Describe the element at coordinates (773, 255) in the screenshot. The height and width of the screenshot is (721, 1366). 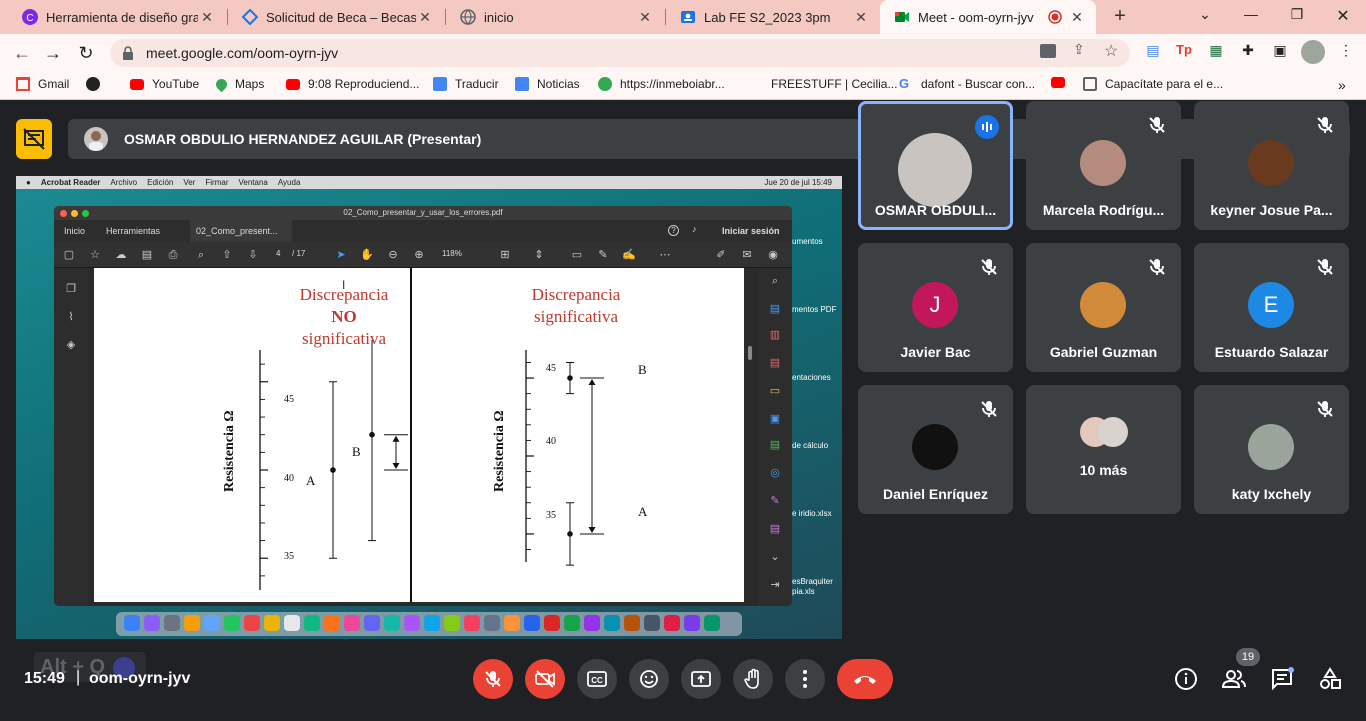
I see `share-icon: ◉` at that location.